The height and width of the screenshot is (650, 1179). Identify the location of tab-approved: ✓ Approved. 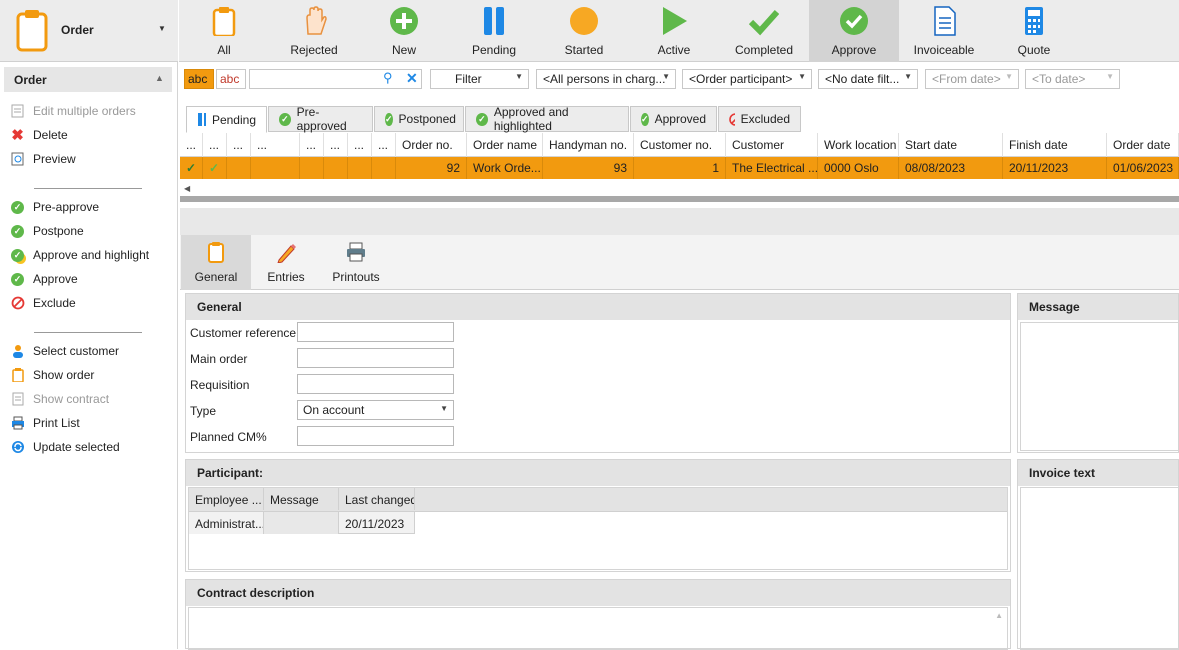
(673, 119).